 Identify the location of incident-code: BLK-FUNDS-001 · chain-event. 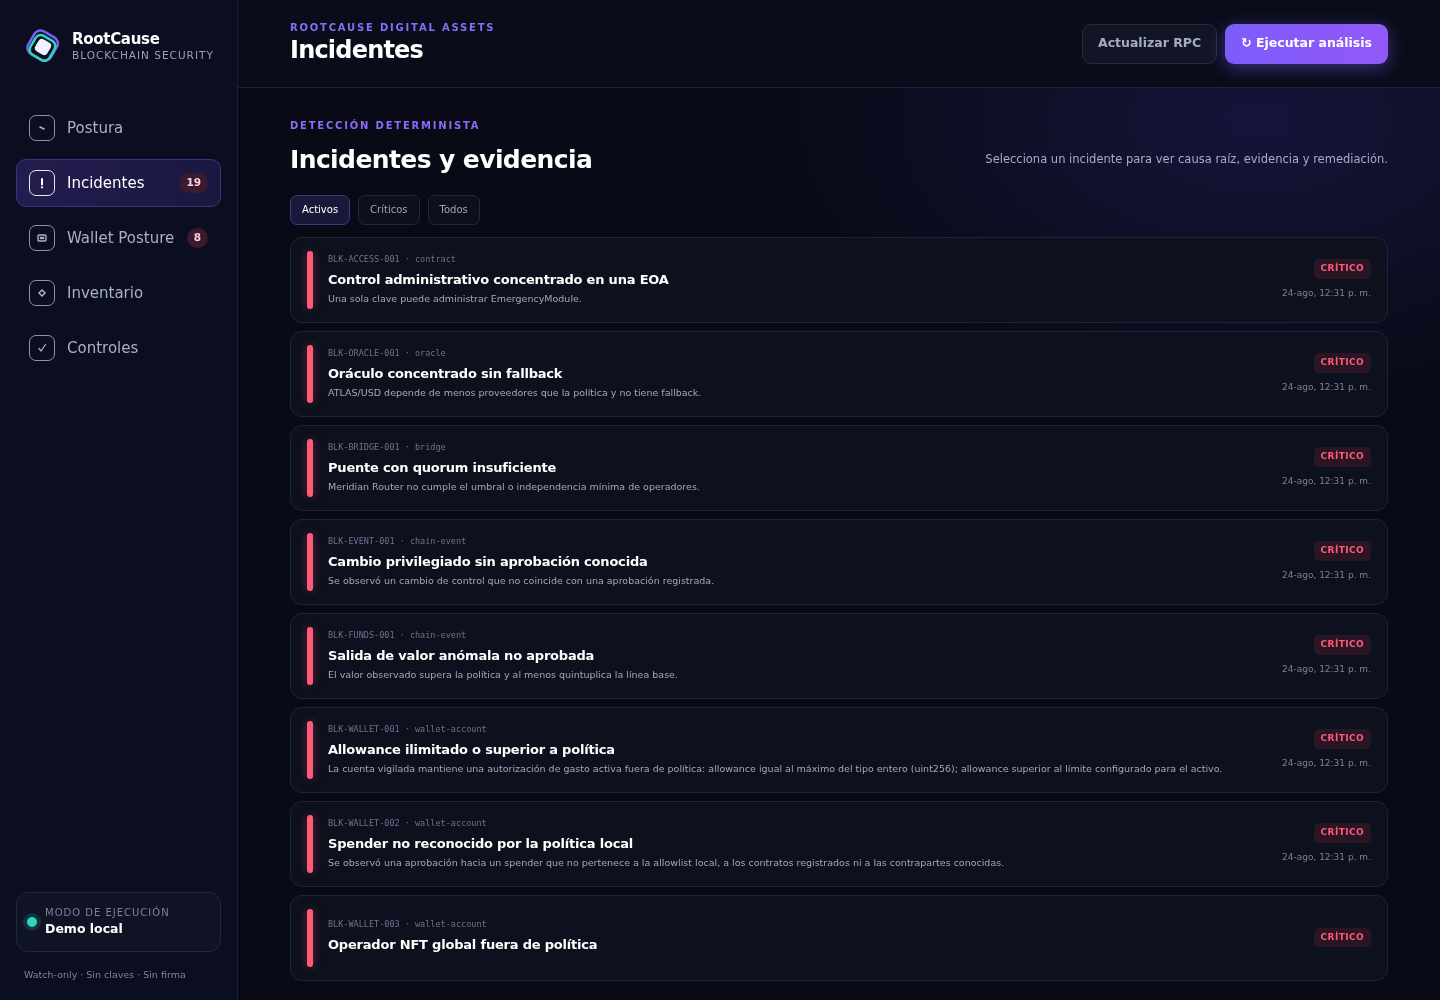
(398, 635).